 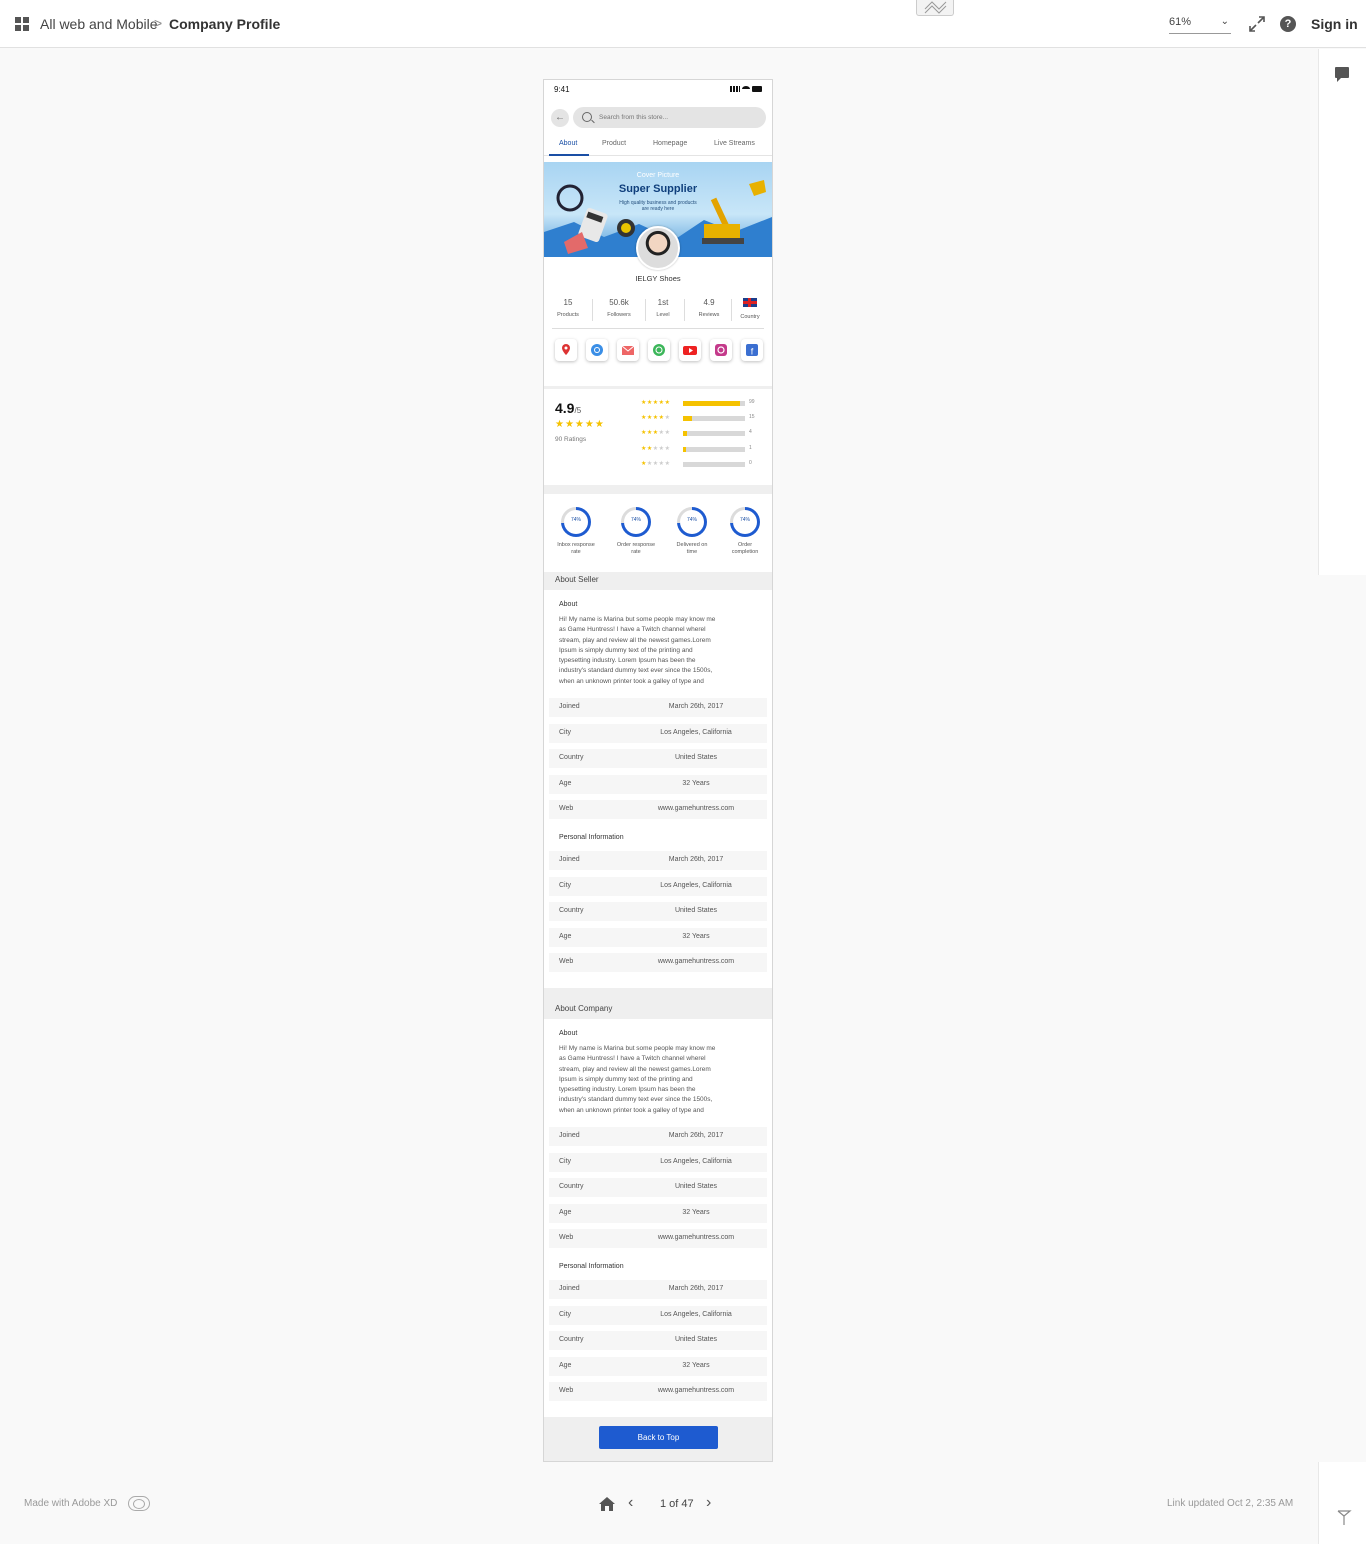 I want to click on uk-flag-icon, so click(x=750, y=302).